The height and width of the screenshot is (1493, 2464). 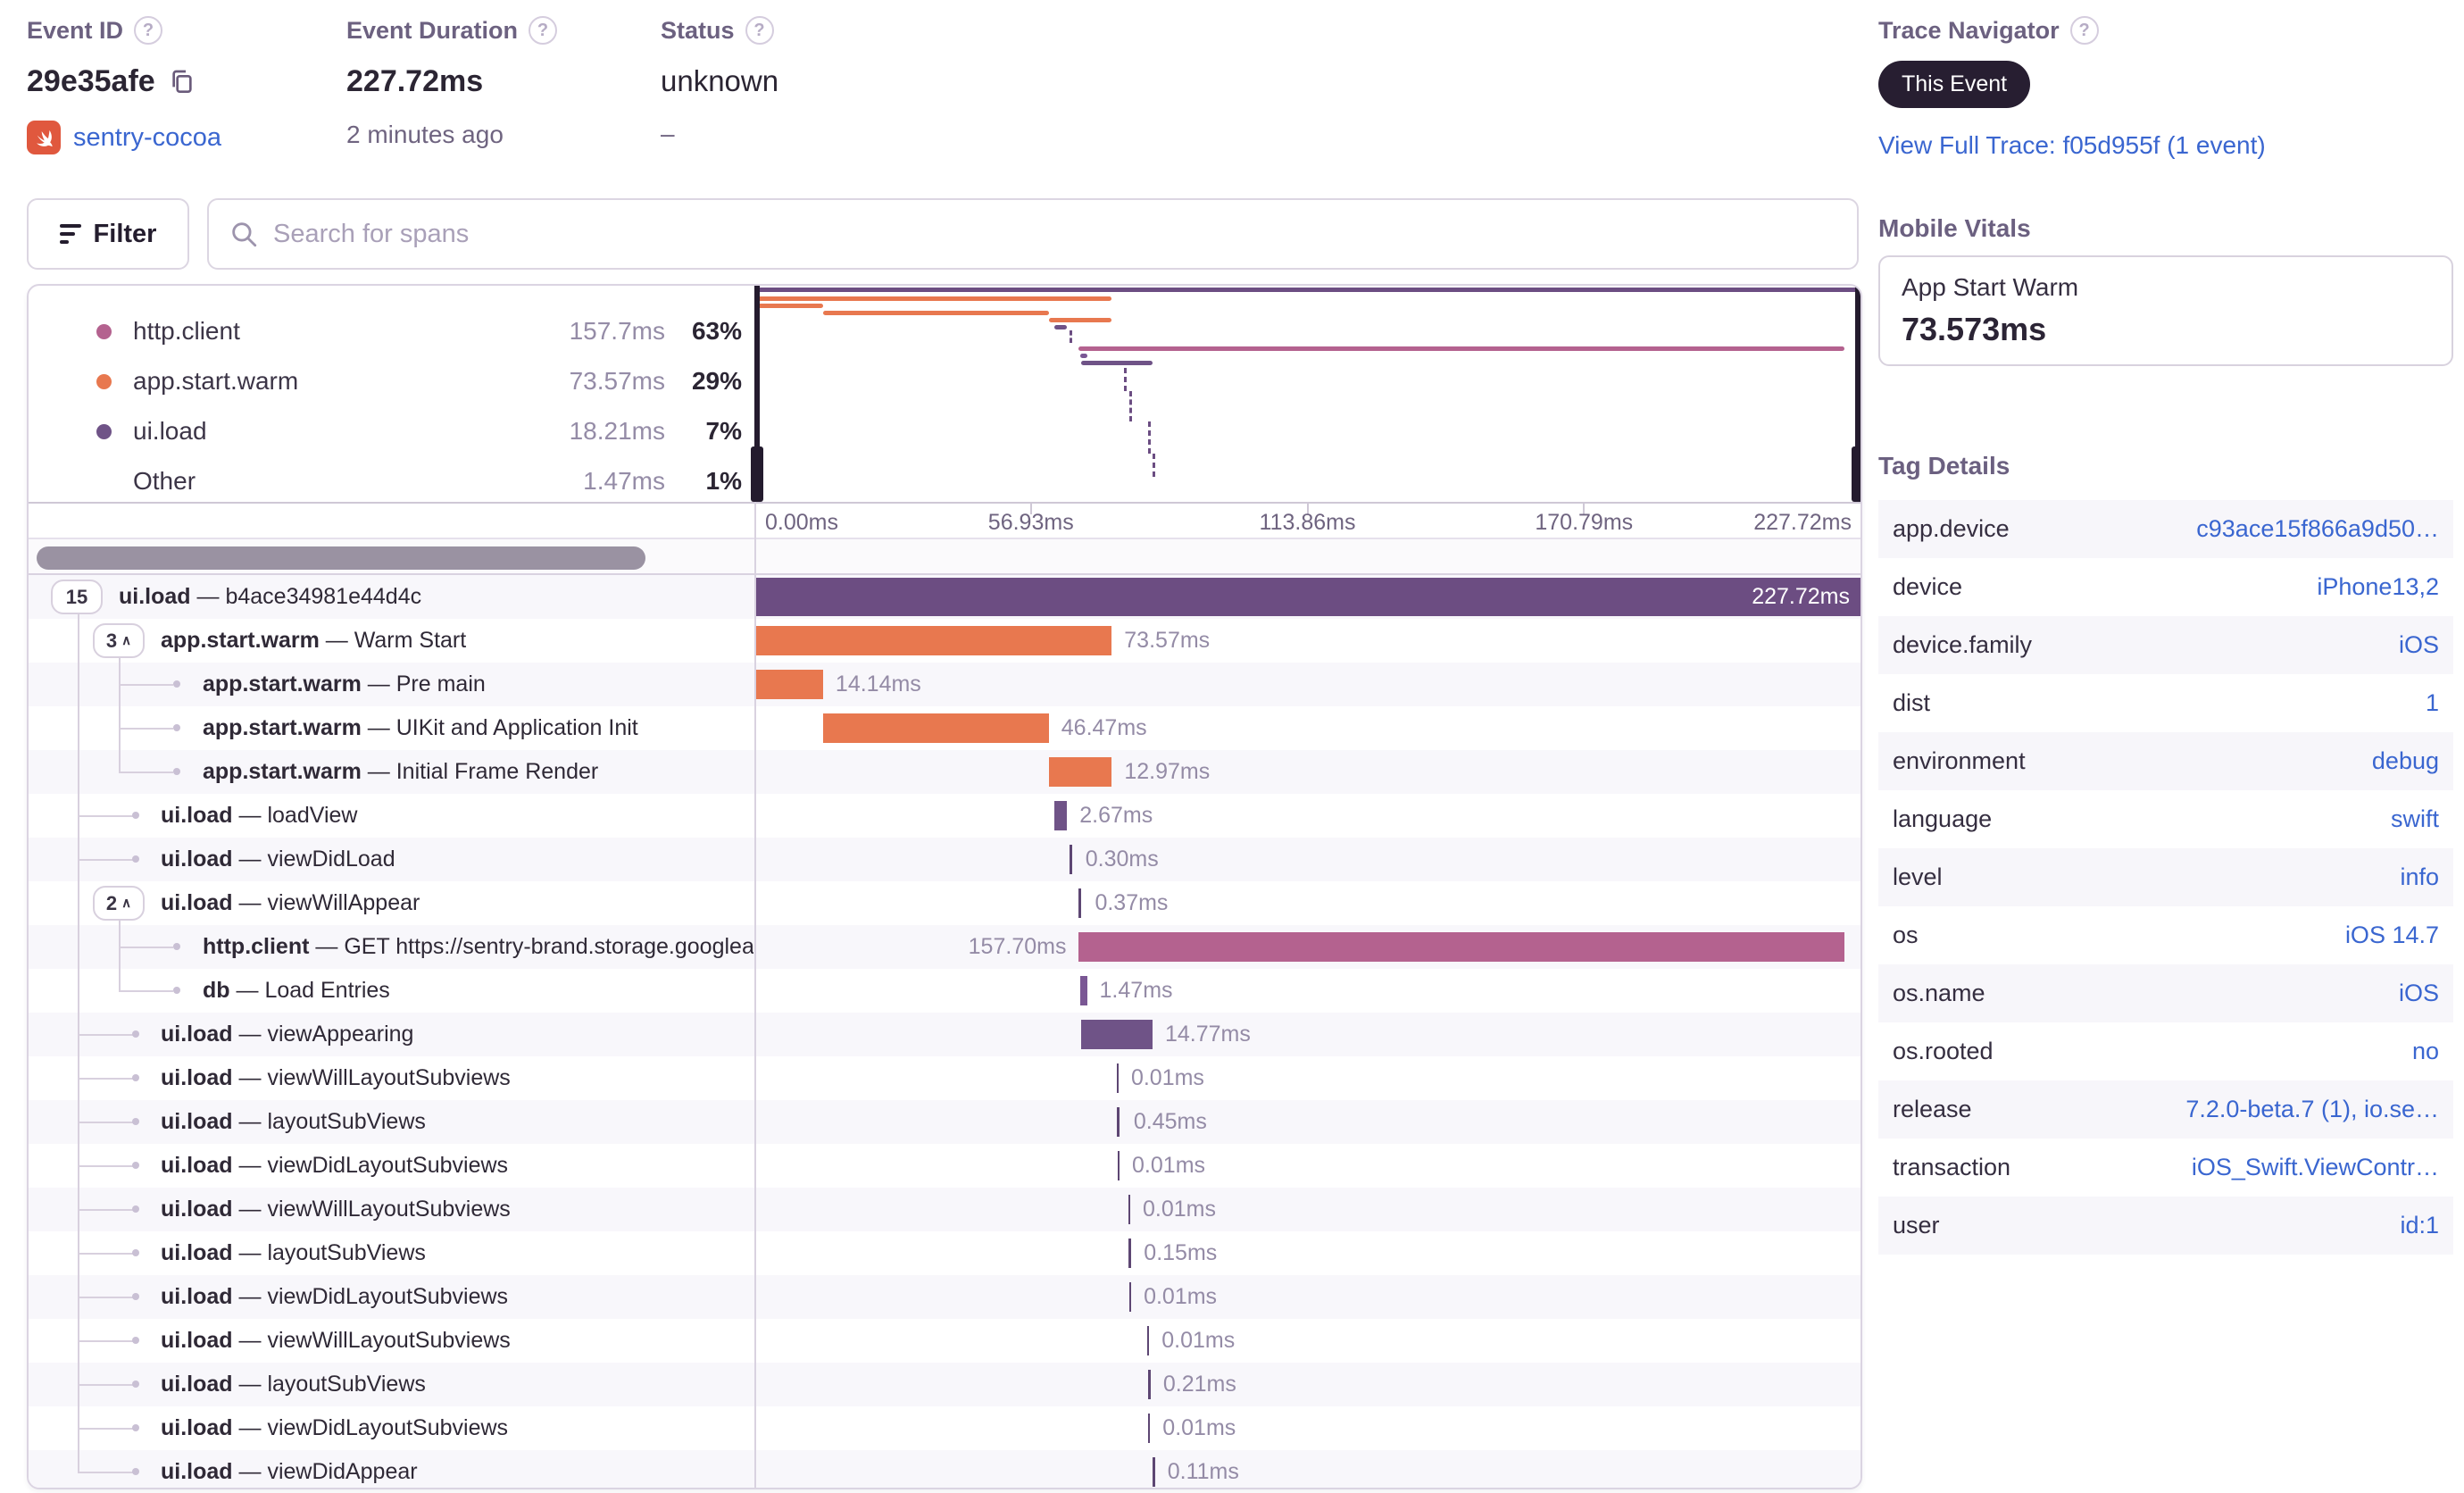 I want to click on tag-row: os.rooted no, so click(x=2165, y=1051).